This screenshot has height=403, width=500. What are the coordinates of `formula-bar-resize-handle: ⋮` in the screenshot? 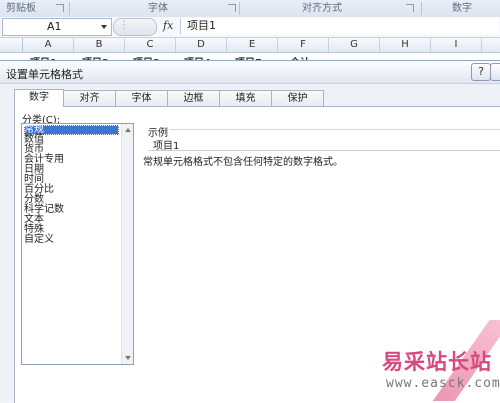 It's located at (135, 27).